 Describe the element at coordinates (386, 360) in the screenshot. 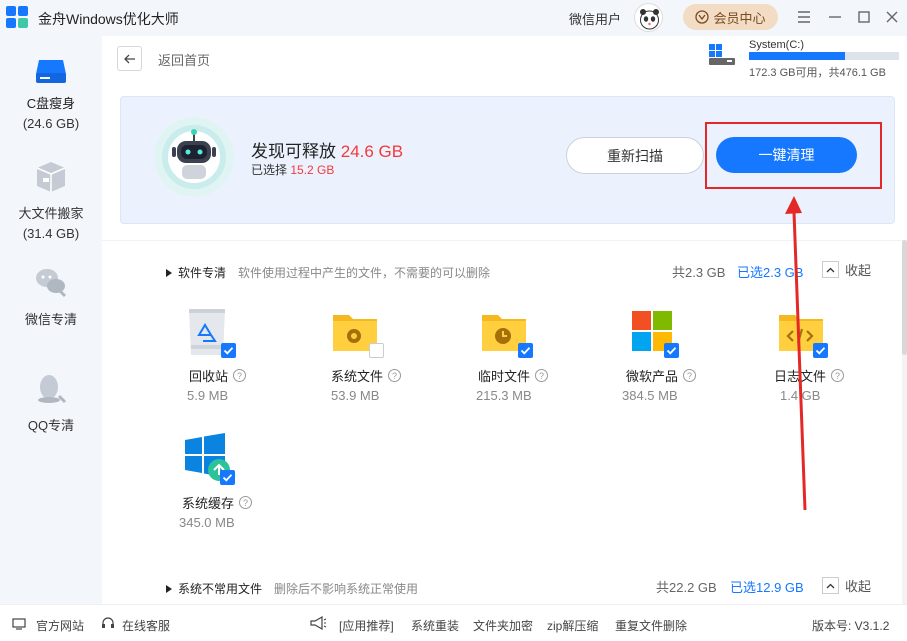

I see `item-system-files: 系统文件? 53.9 MB` at that location.